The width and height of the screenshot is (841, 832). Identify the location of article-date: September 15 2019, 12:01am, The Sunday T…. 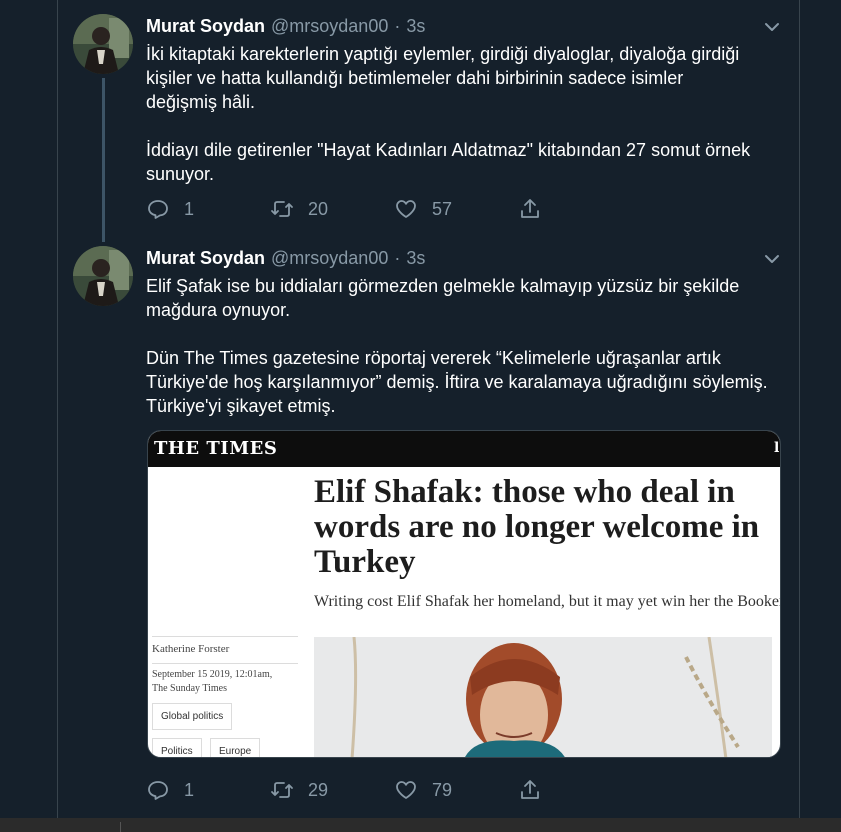
(212, 681).